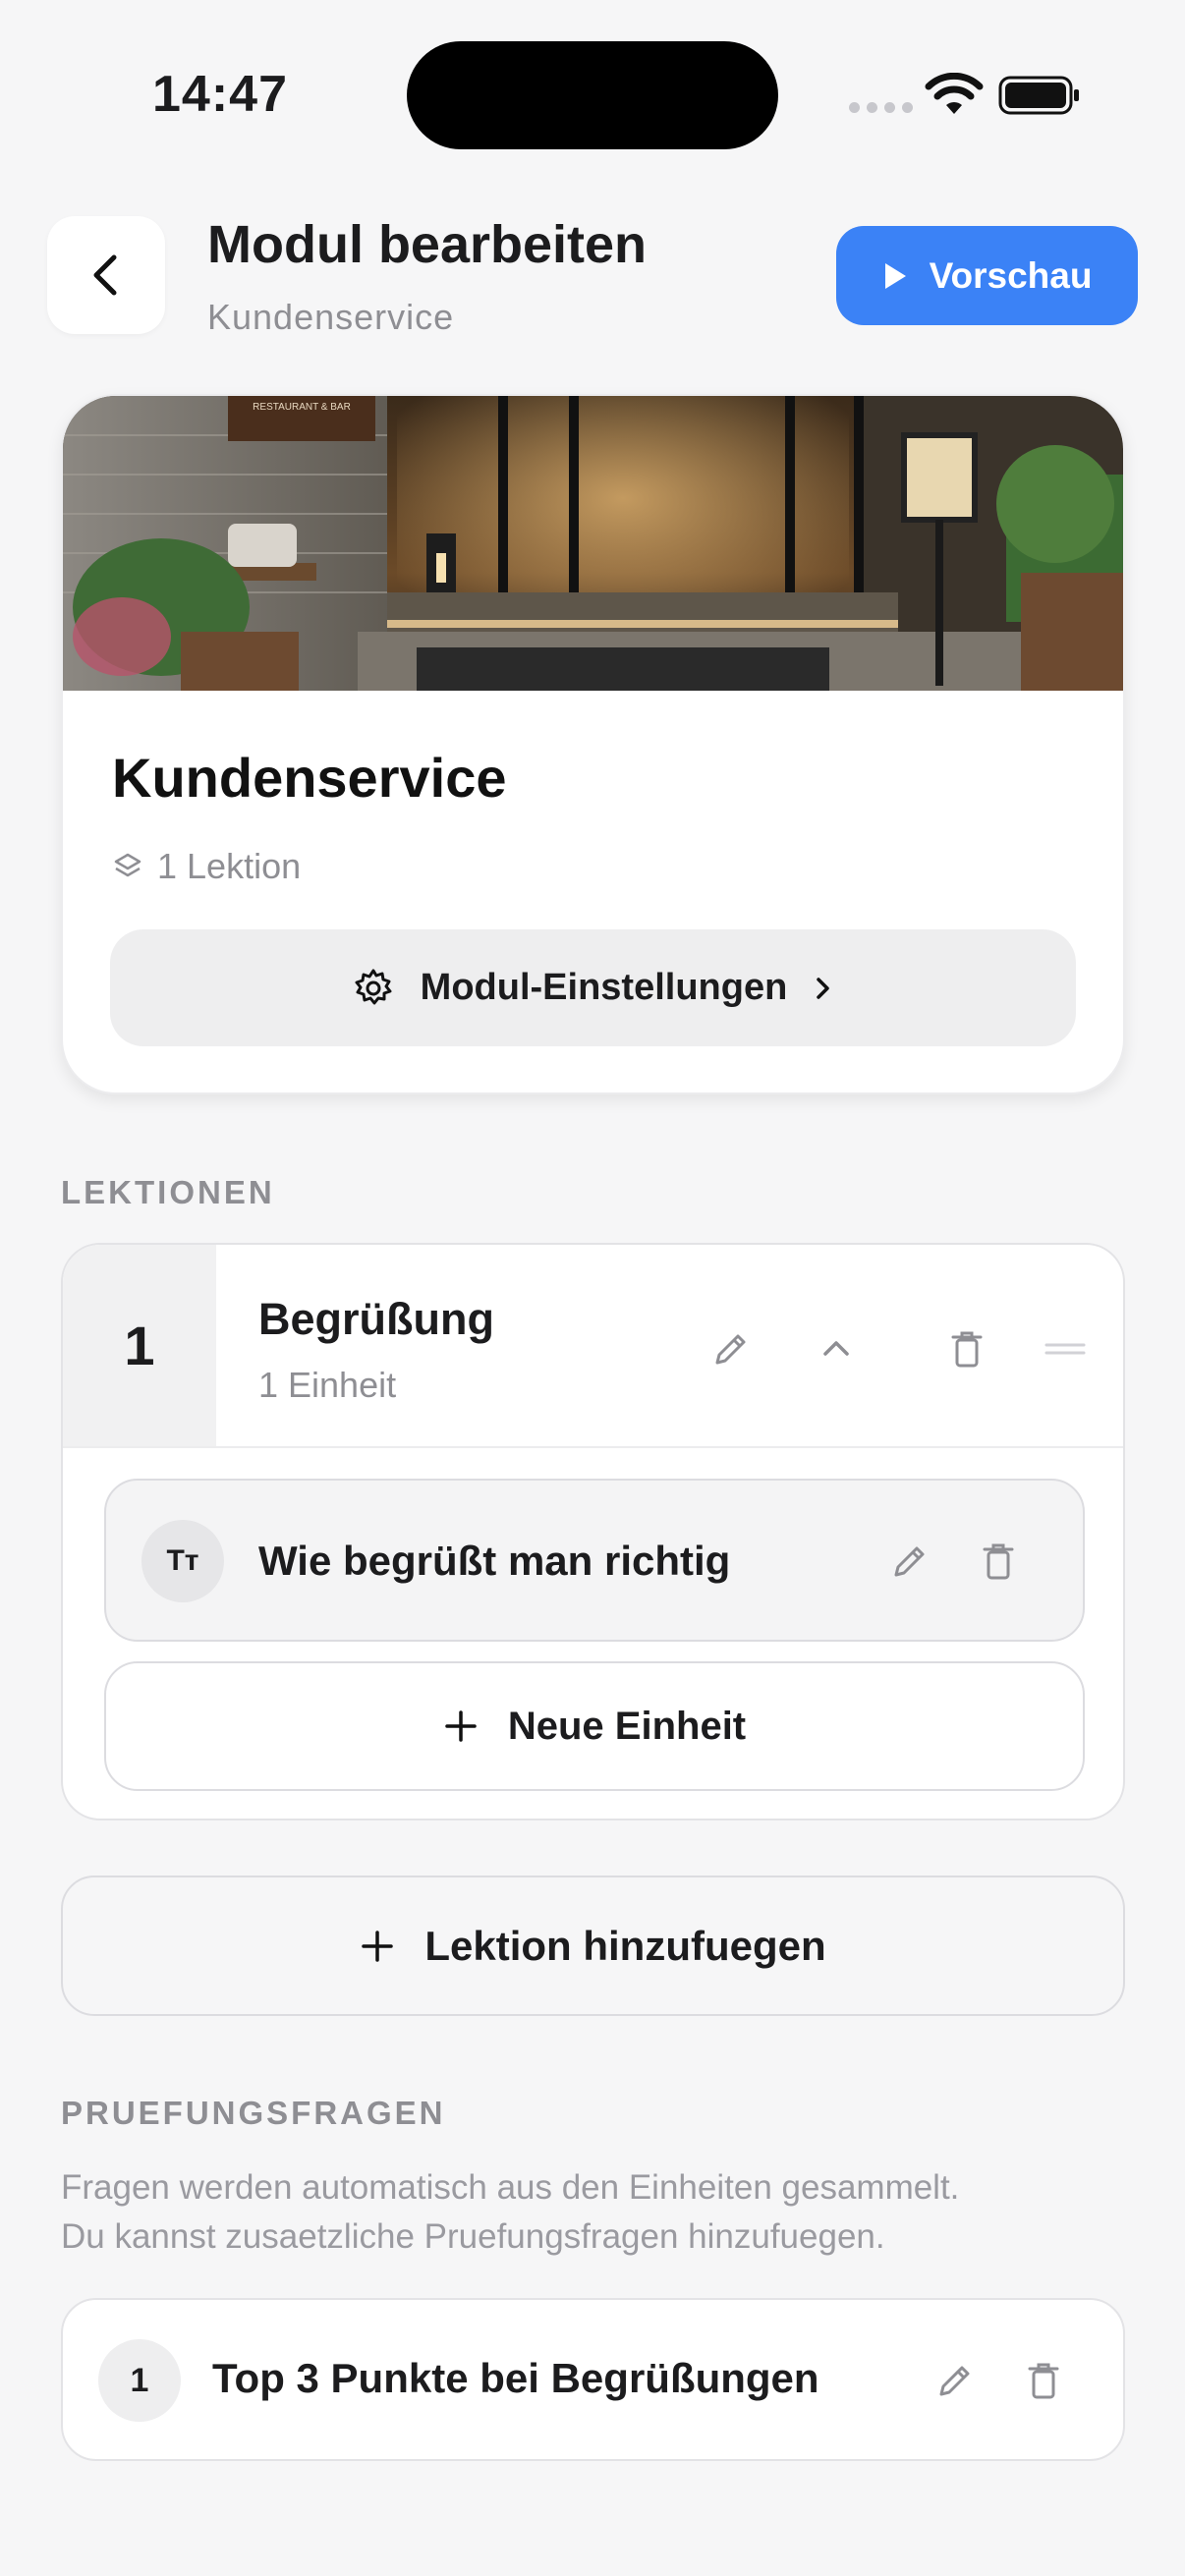 This screenshot has width=1185, height=2576. I want to click on module-settings-button: Modul-Einstellungen, so click(593, 987).